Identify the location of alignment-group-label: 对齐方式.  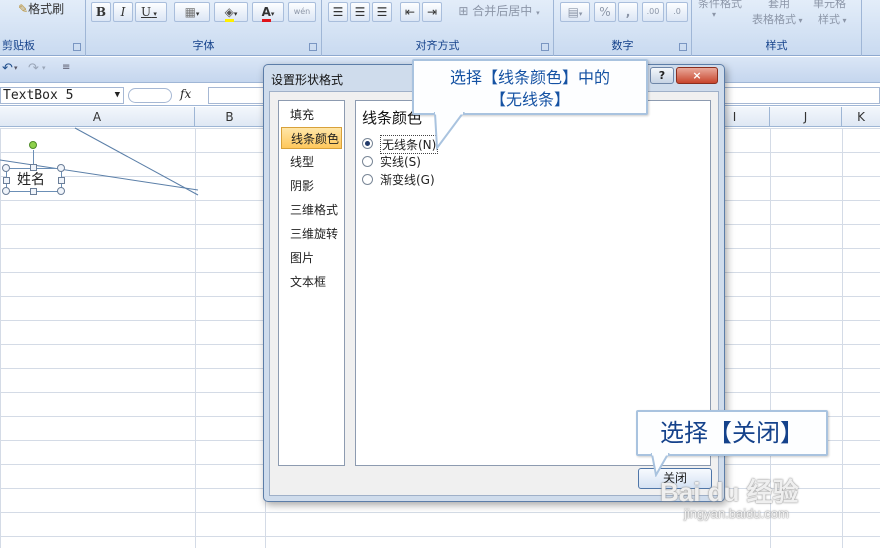
(437, 45).